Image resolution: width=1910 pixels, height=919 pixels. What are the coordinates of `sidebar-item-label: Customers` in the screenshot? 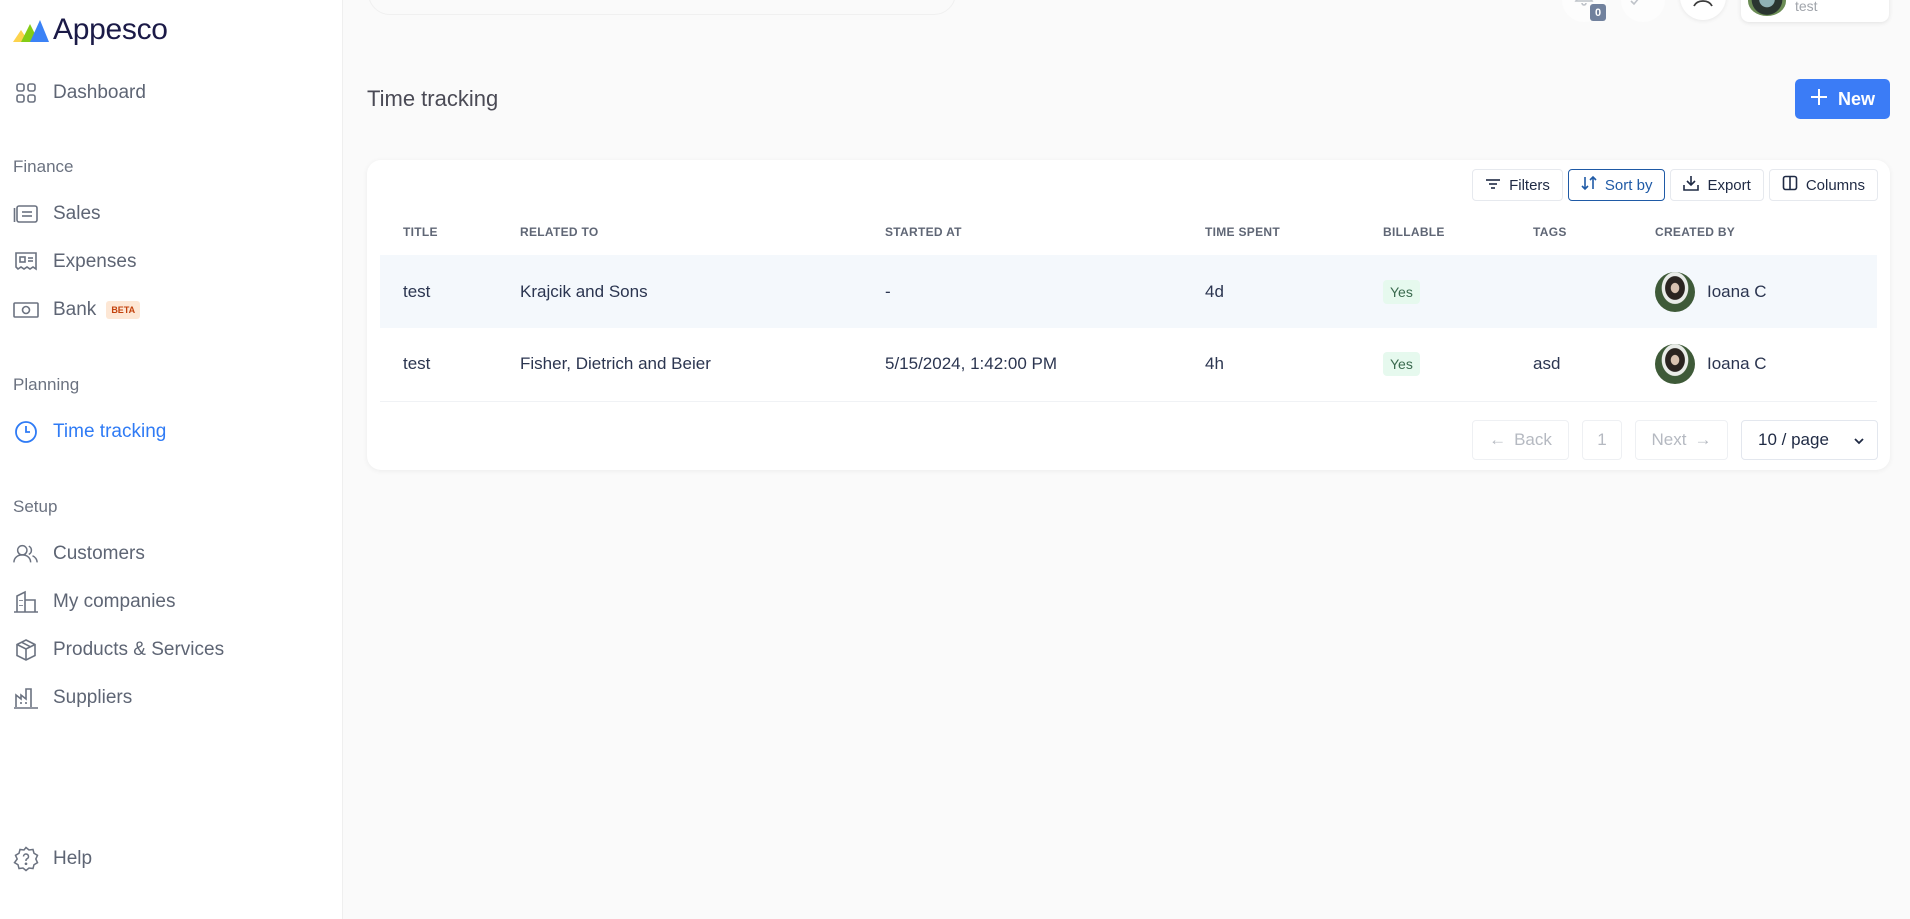 It's located at (99, 553).